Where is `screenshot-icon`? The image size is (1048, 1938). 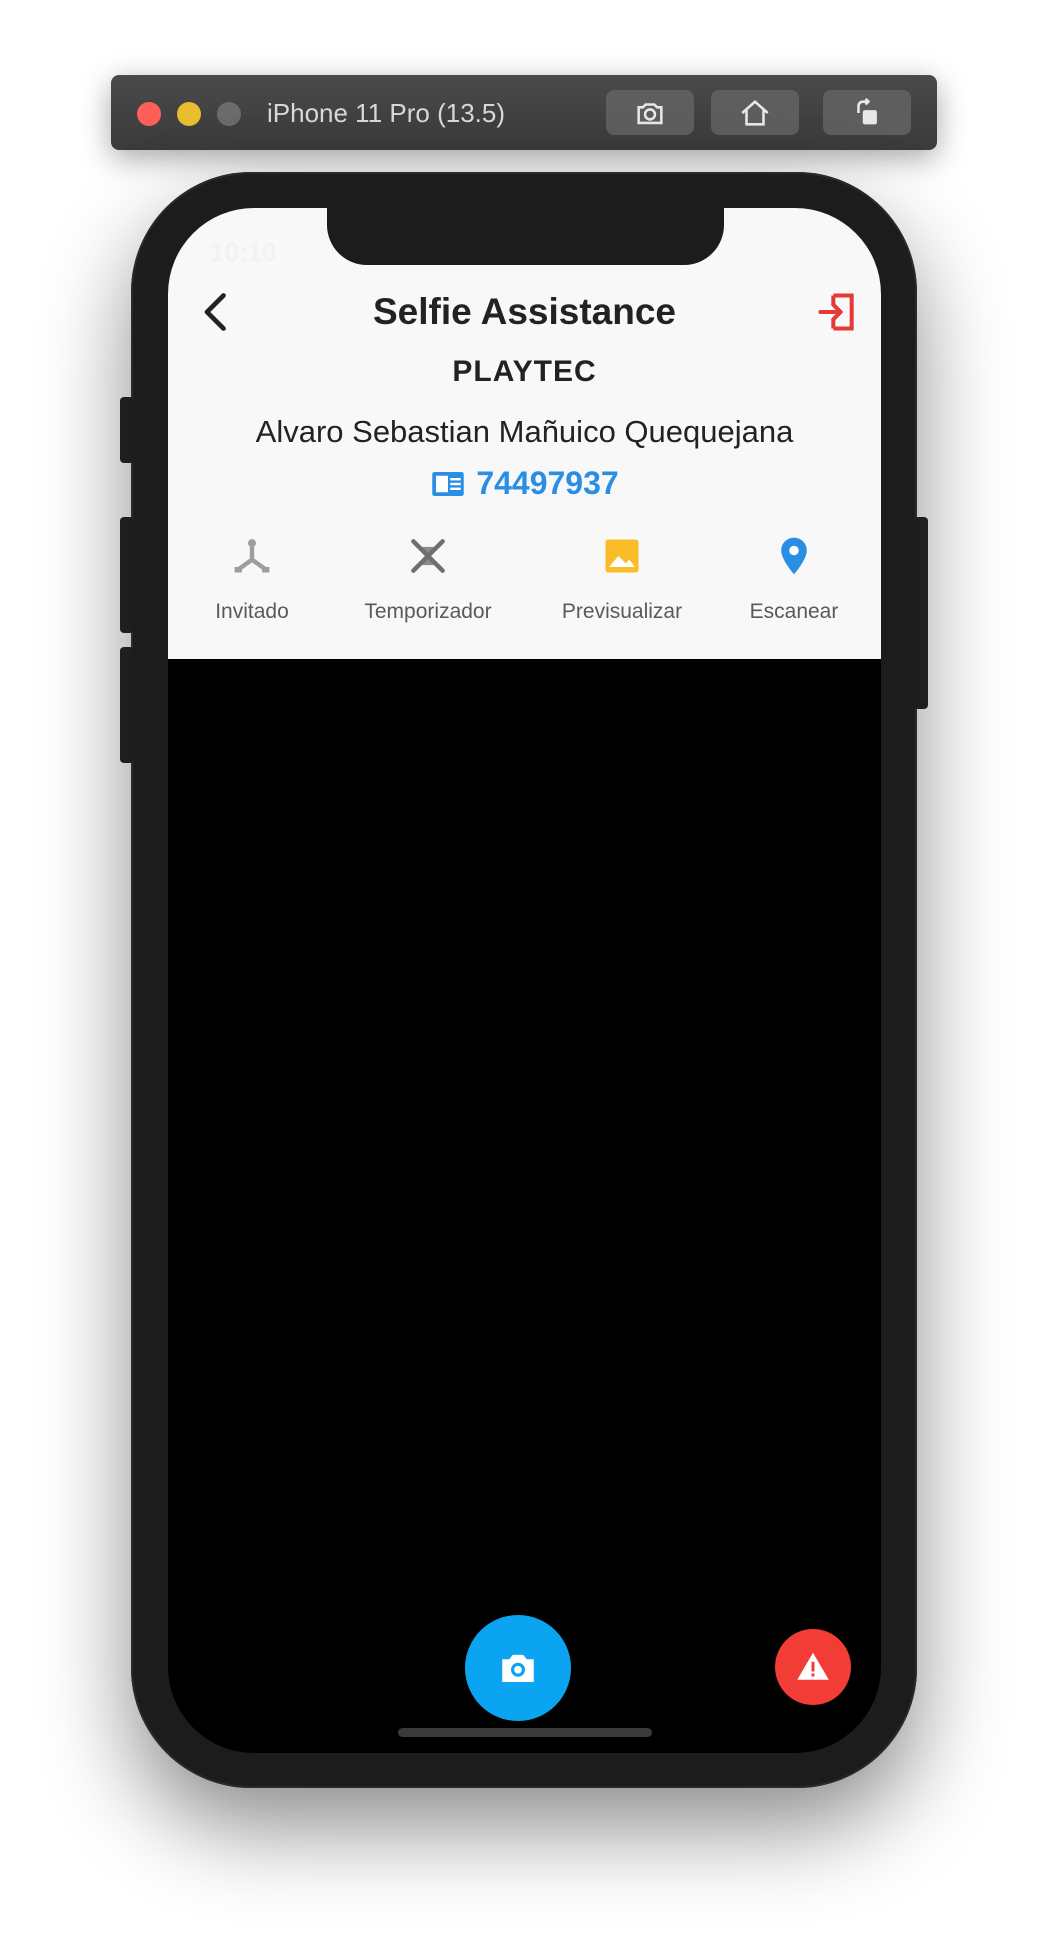
screenshot-icon is located at coordinates (650, 113).